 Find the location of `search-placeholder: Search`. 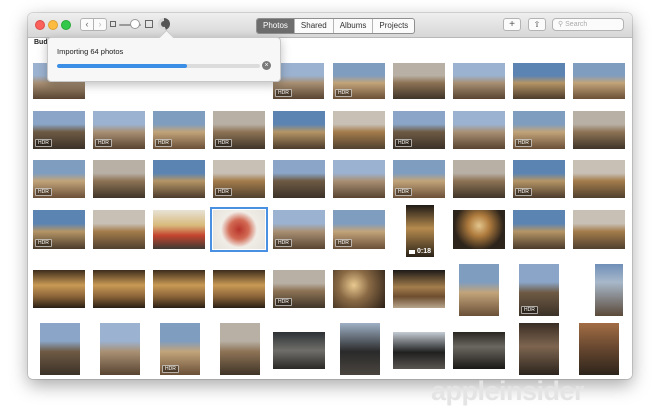

search-placeholder: Search is located at coordinates (576, 24).